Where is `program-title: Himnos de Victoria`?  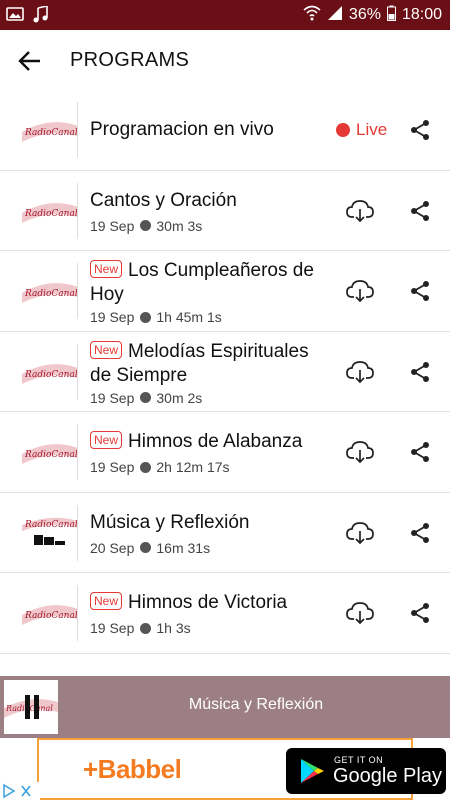 program-title: Himnos de Victoria is located at coordinates (208, 602).